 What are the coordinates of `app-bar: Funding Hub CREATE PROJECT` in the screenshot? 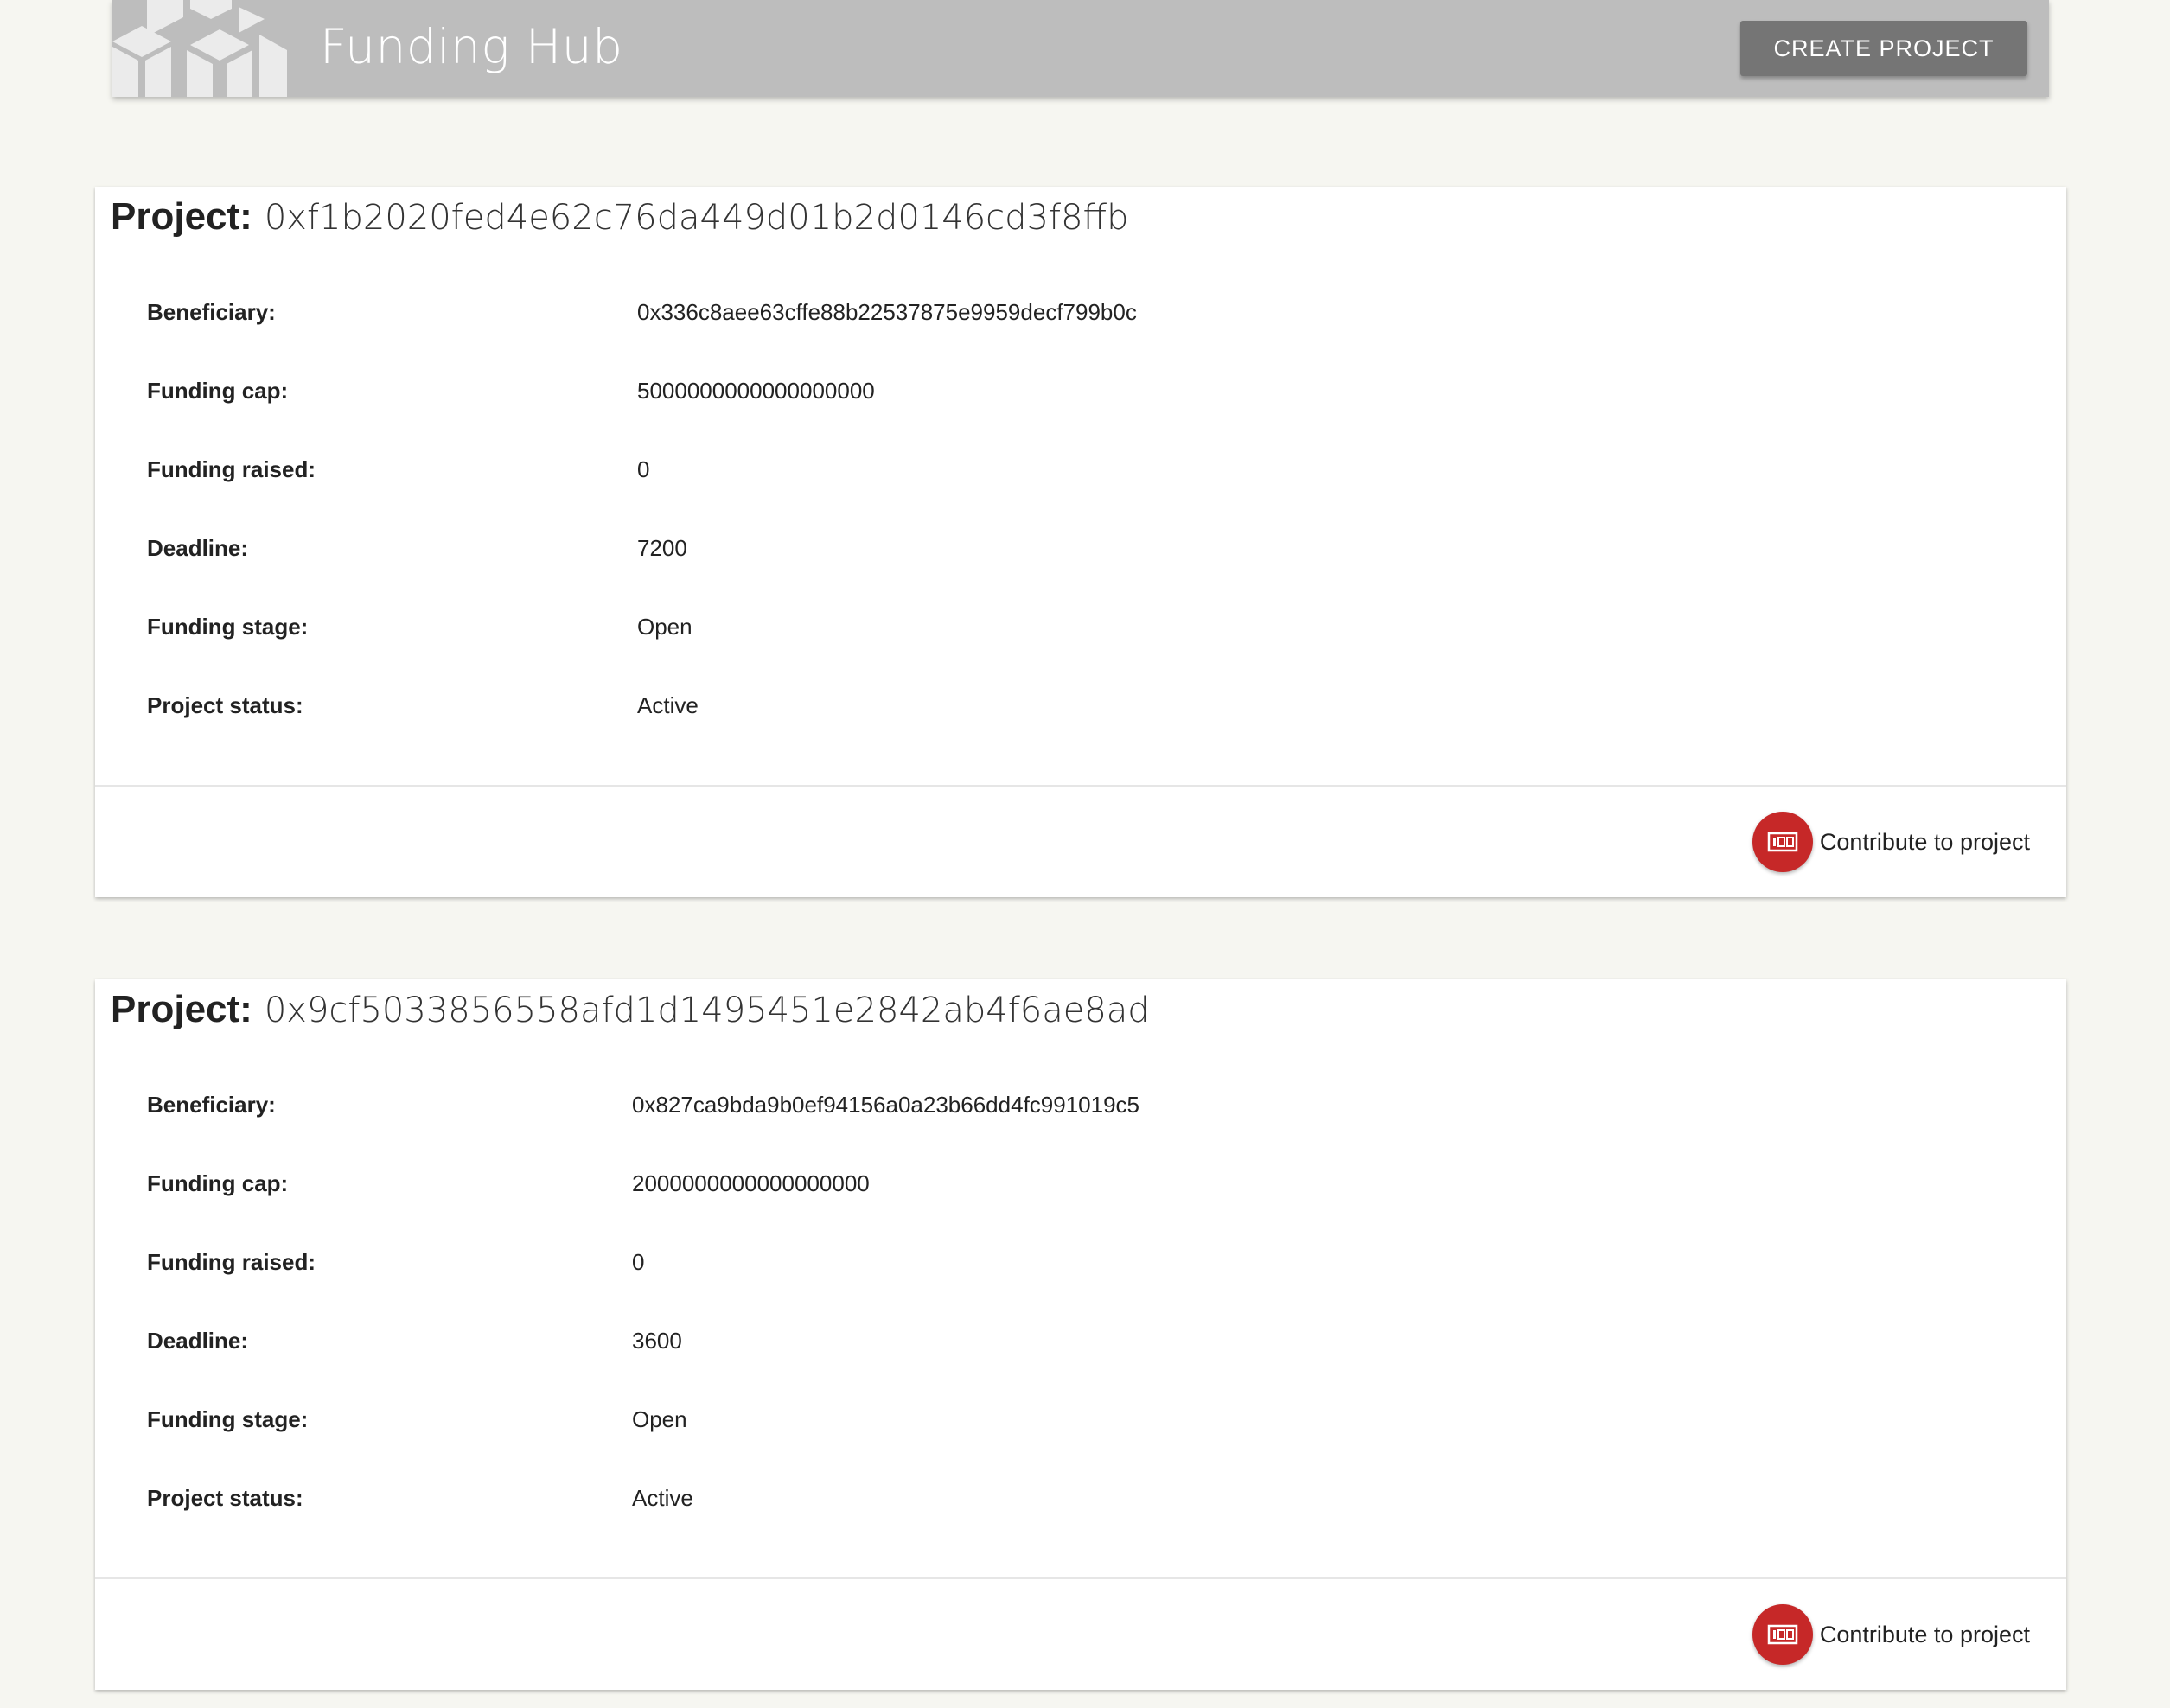 It's located at (1080, 48).